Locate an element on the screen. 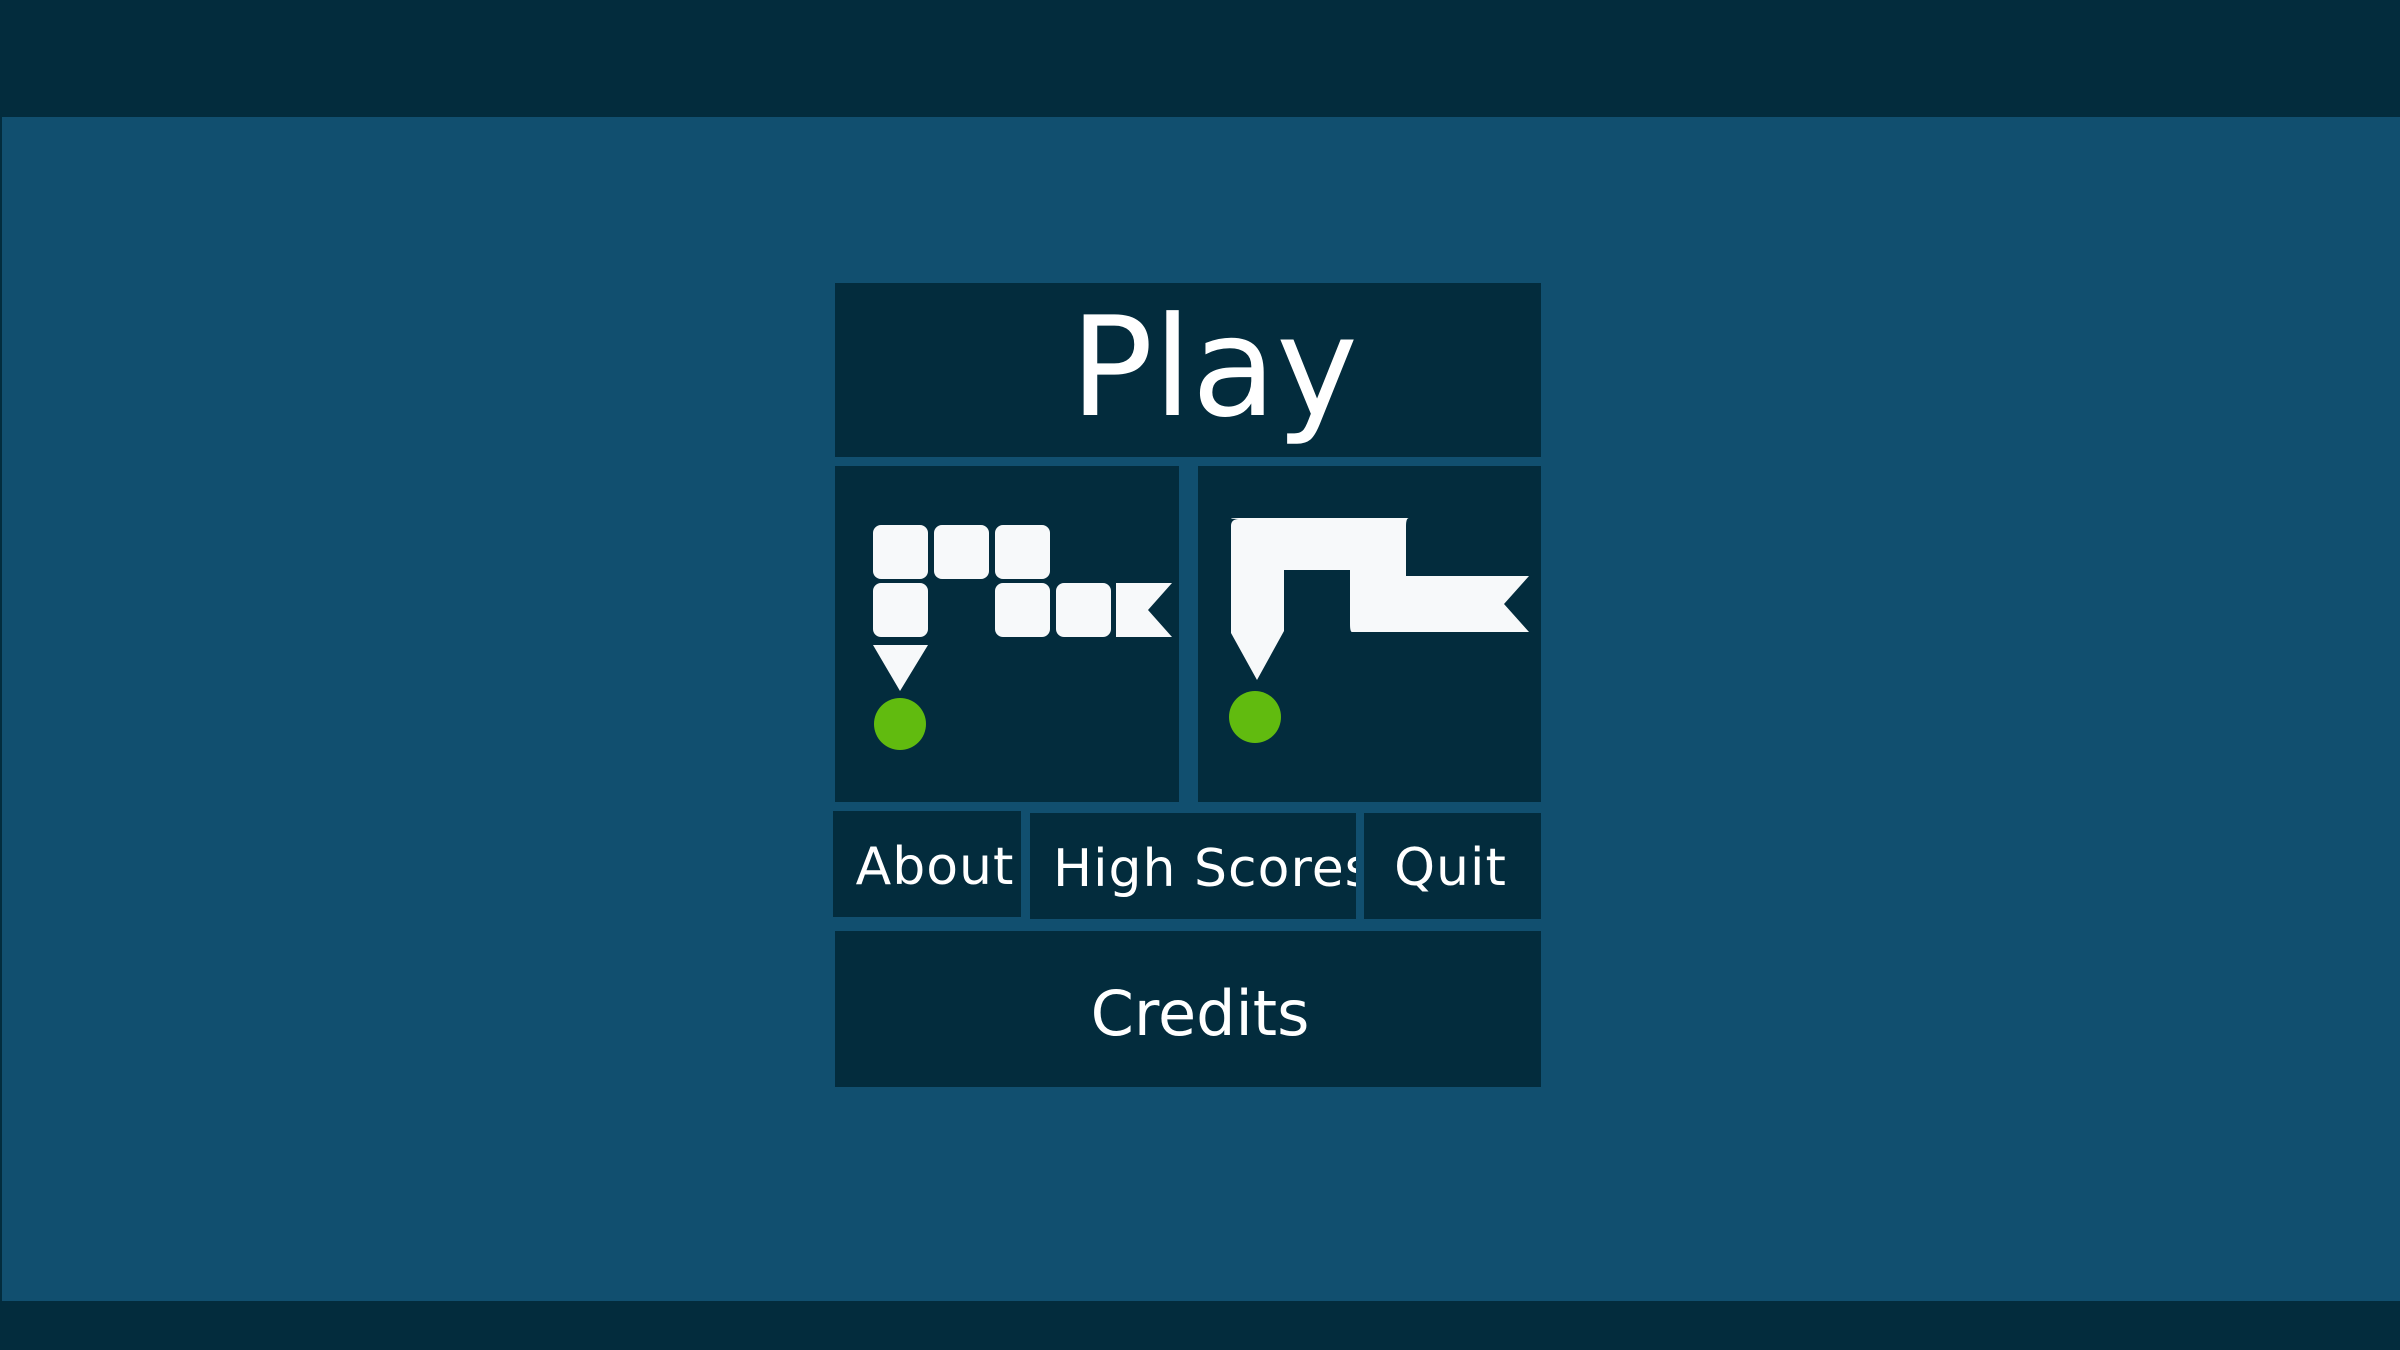 The height and width of the screenshot is (1350, 2400). continuous-snake-icon is located at coordinates (1379, 630).